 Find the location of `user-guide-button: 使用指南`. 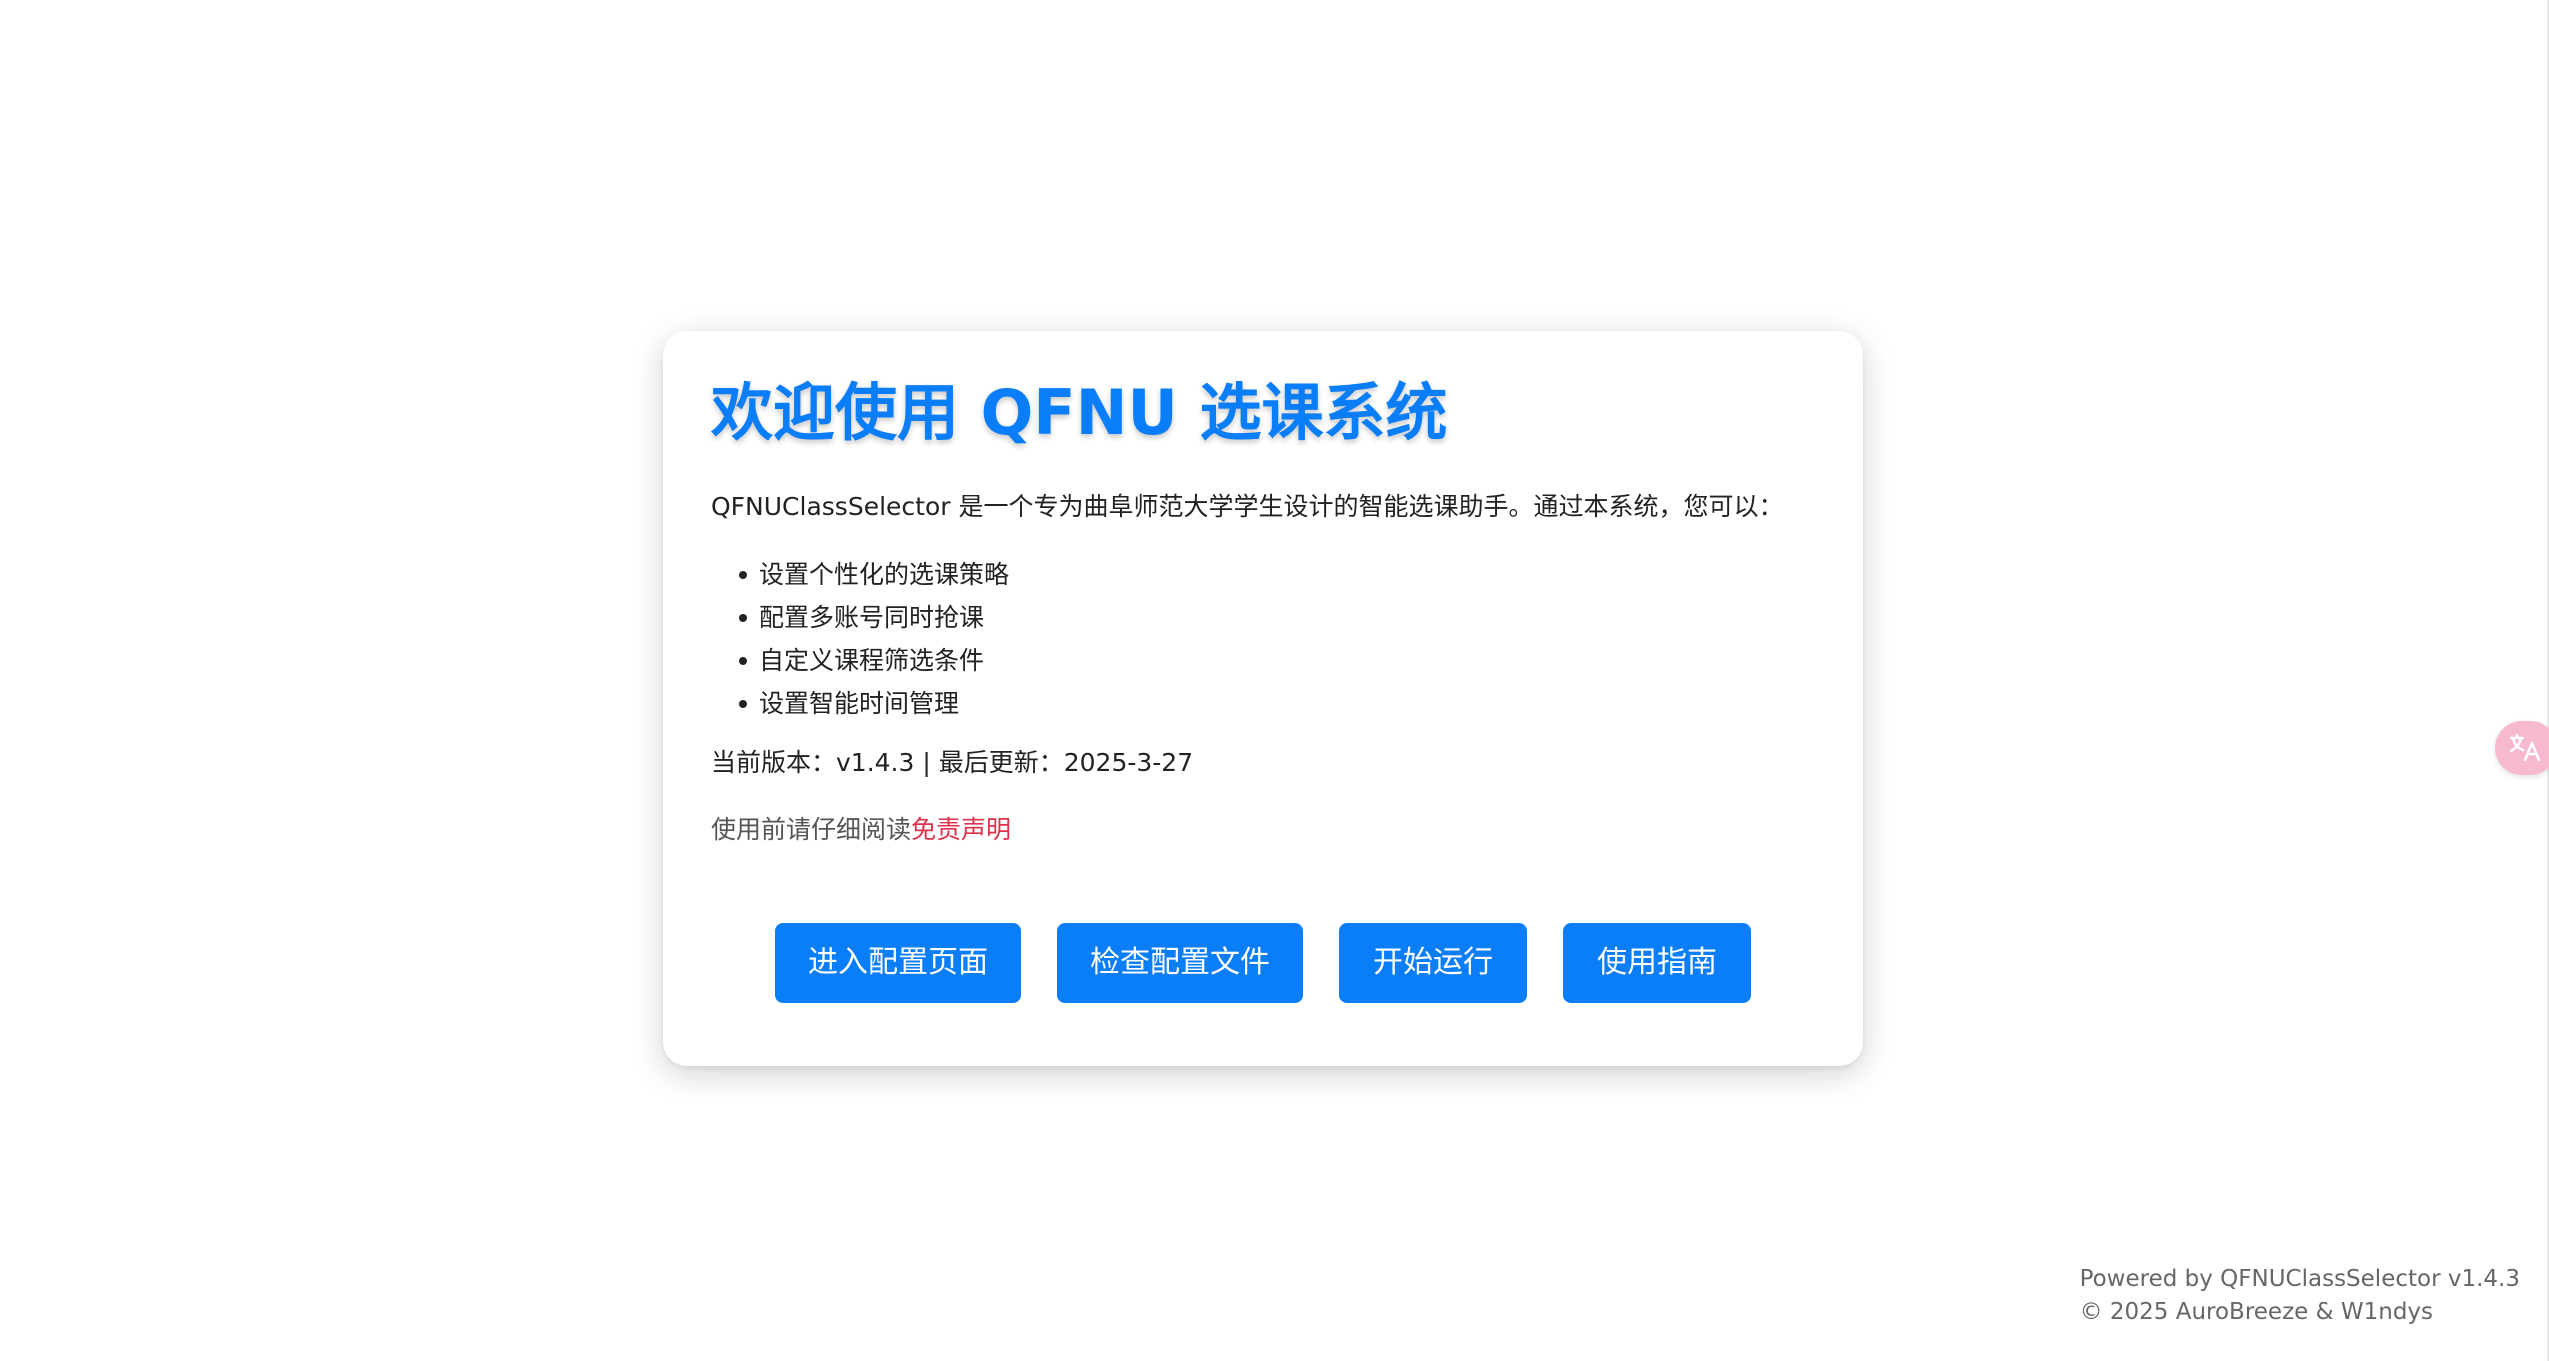

user-guide-button: 使用指南 is located at coordinates (1657, 963).